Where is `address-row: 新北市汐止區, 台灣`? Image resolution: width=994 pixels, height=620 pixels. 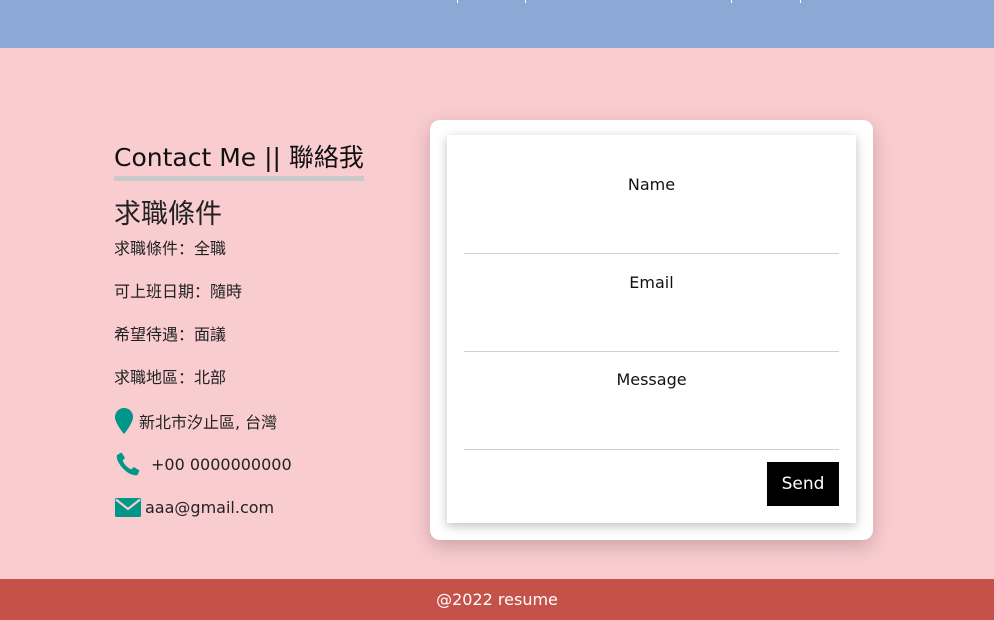
address-row: 新北市汐止區, 台灣 is located at coordinates (264, 421).